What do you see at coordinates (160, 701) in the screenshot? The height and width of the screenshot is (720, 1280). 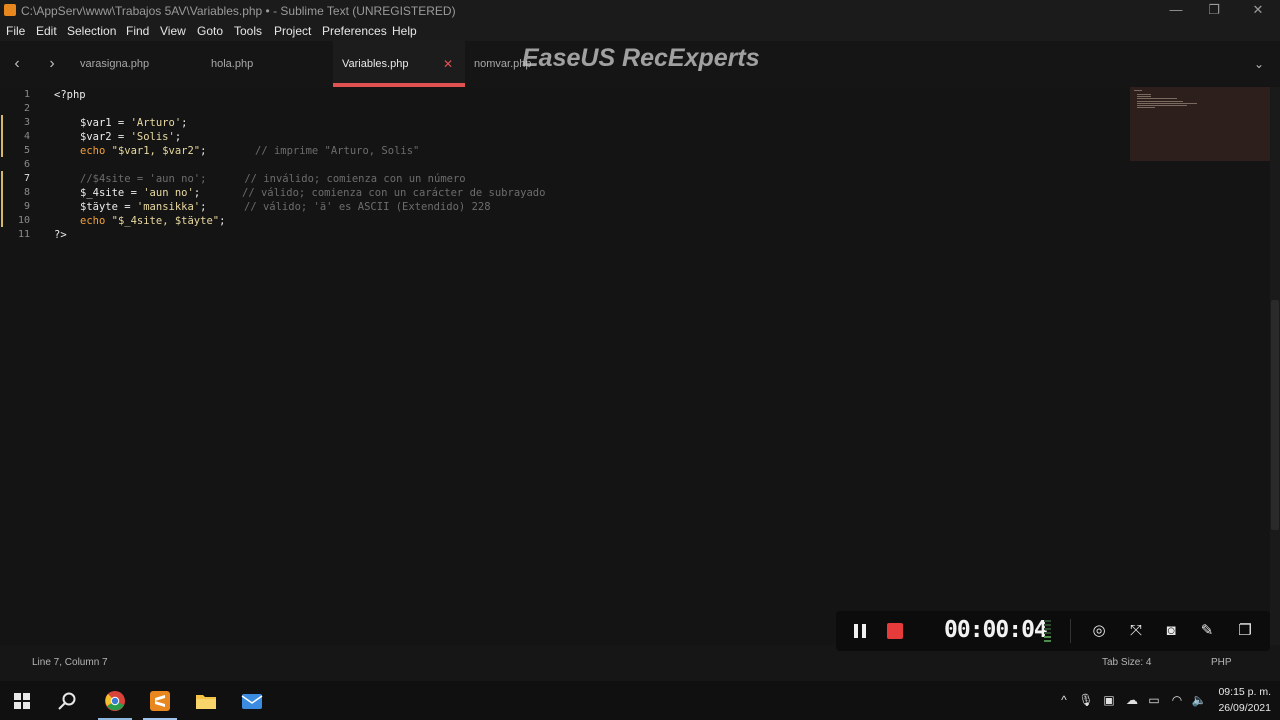 I see `sublime-text-icon` at bounding box center [160, 701].